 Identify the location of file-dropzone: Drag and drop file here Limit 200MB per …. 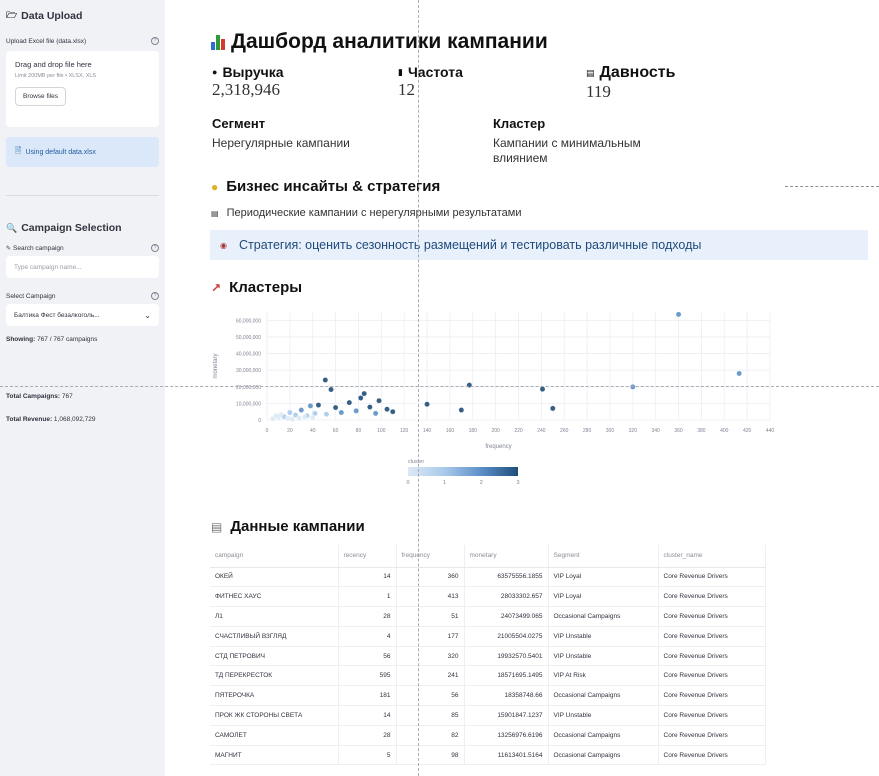
(82, 89).